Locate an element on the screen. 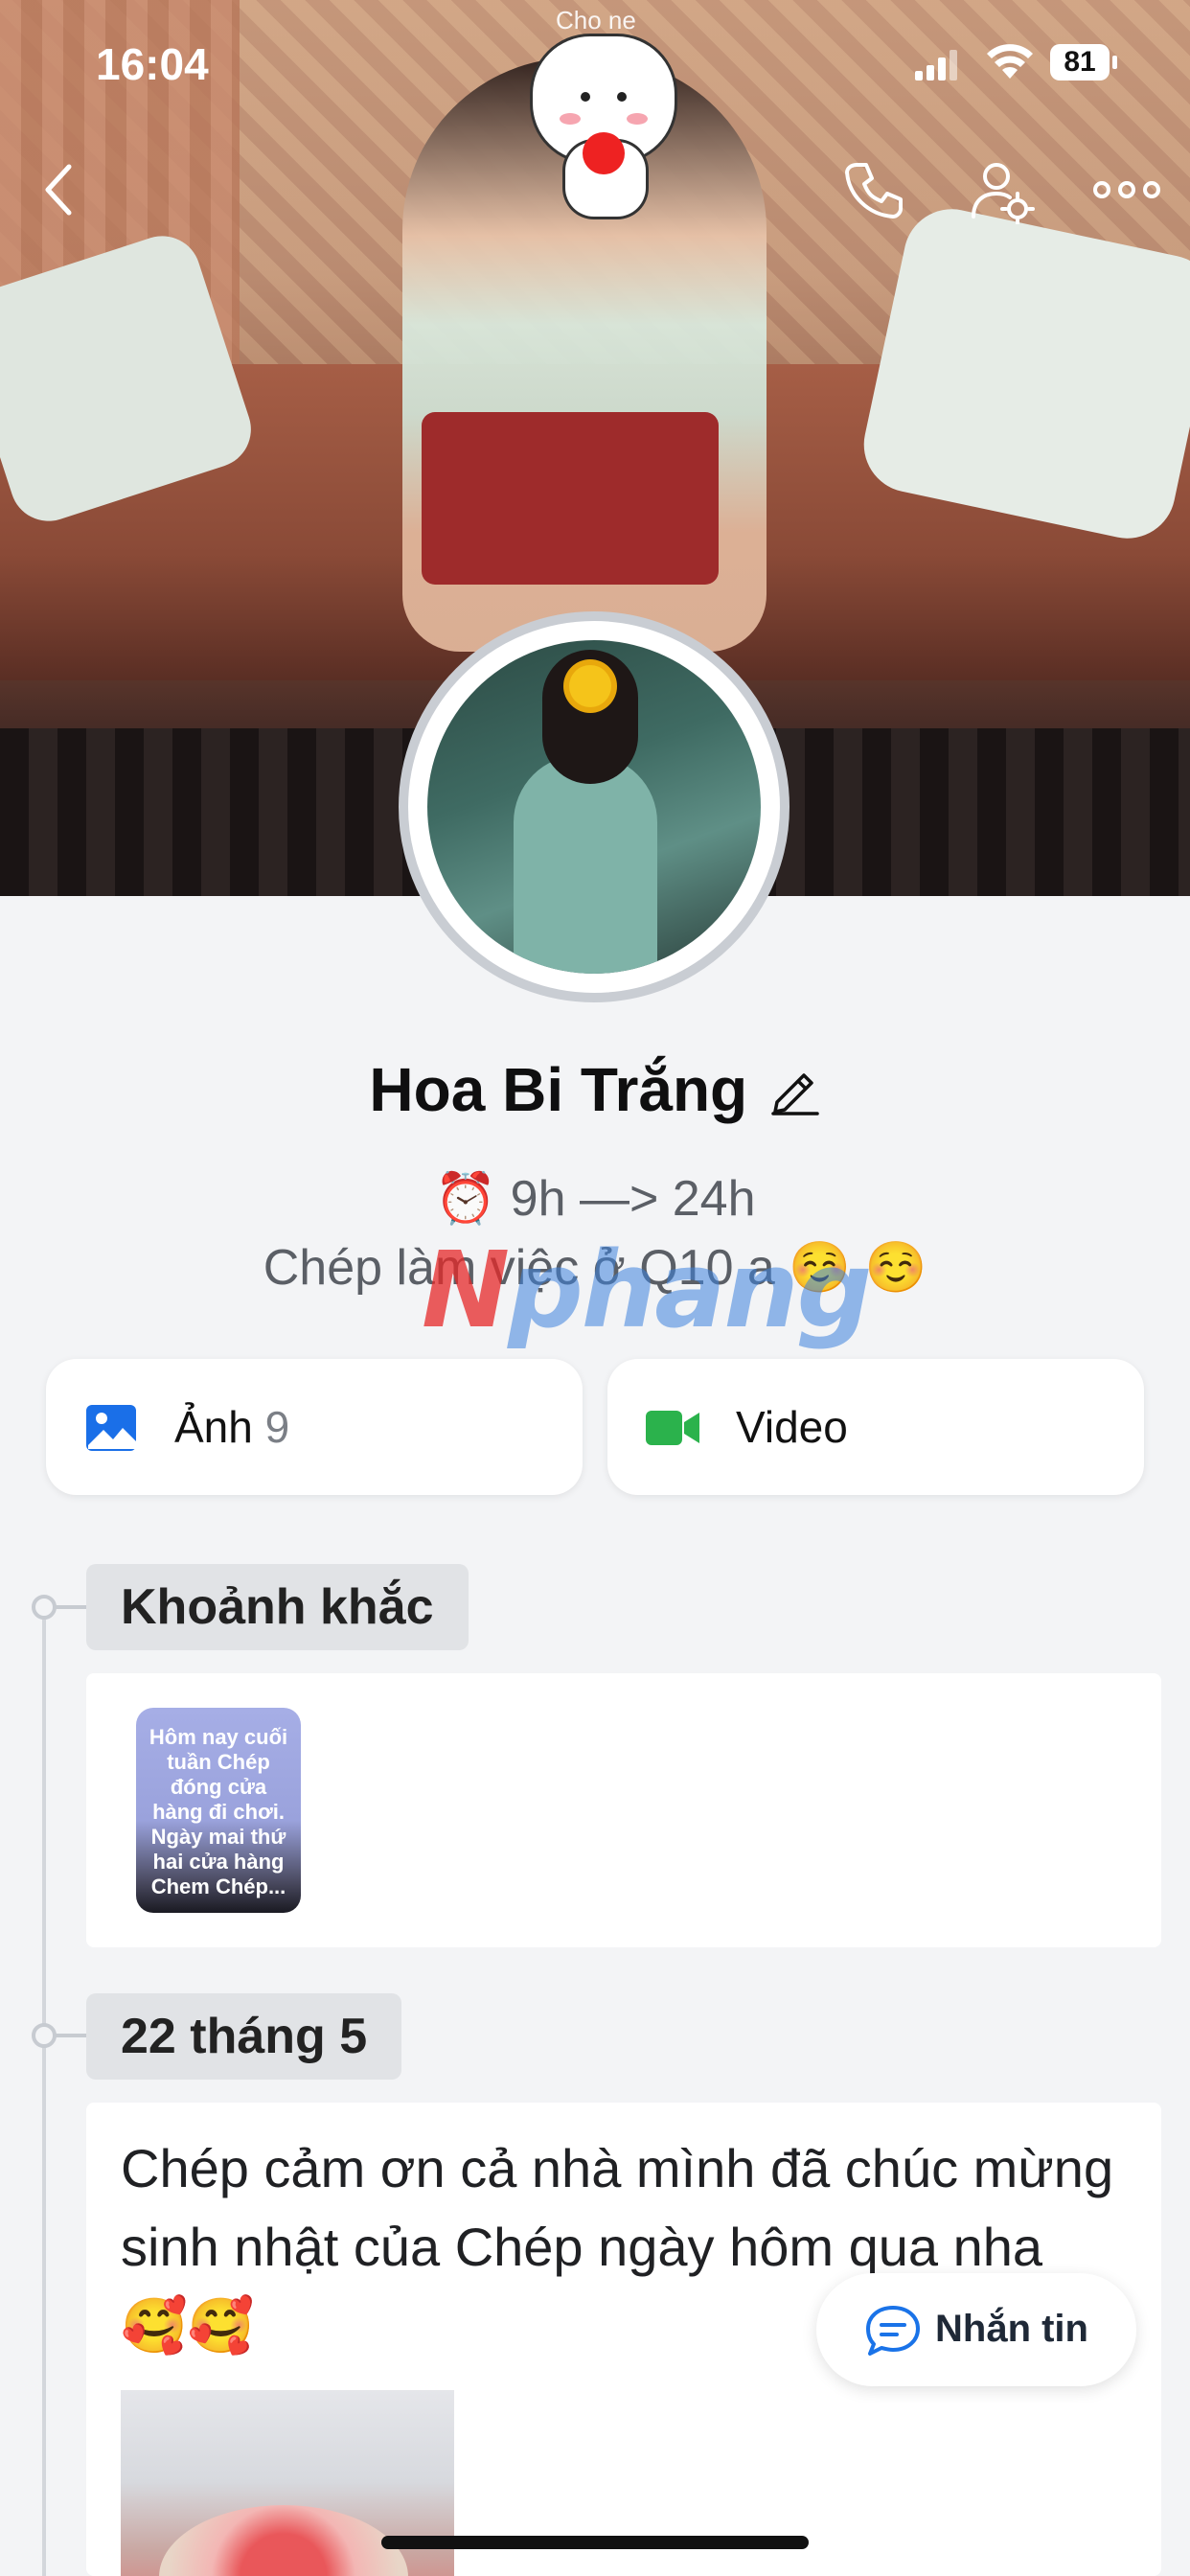 Image resolution: width=1190 pixels, height=2576 pixels. avatar is located at coordinates (594, 806).